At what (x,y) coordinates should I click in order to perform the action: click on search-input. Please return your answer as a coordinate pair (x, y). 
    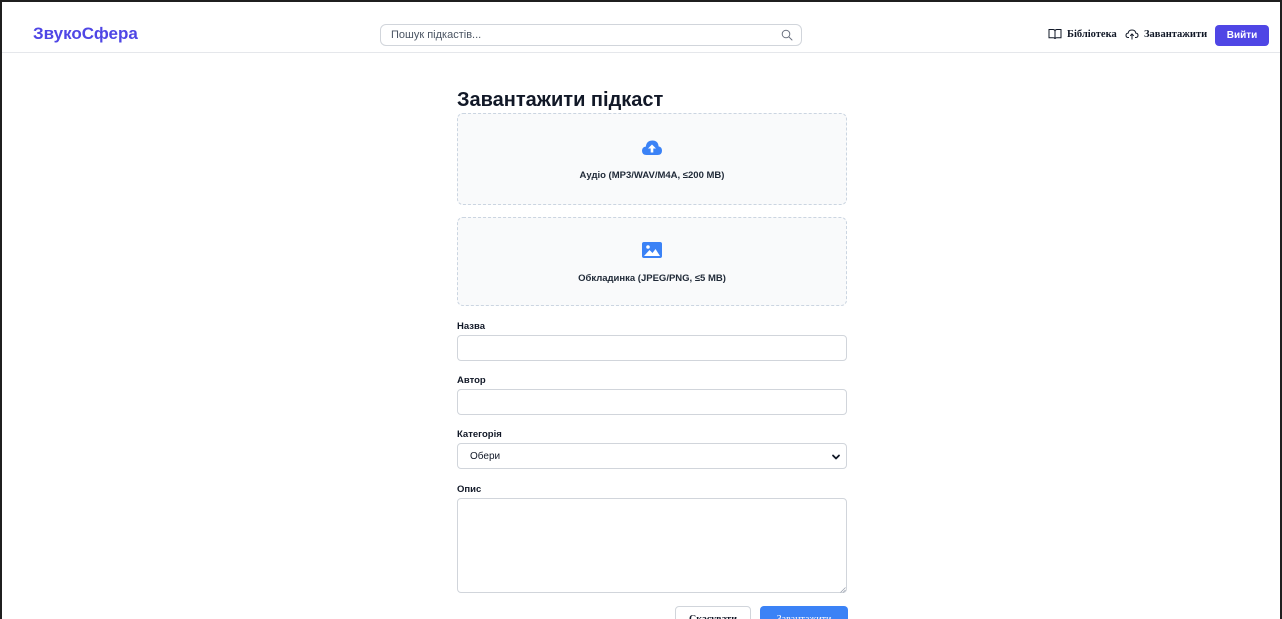
    Looking at the image, I should click on (581, 35).